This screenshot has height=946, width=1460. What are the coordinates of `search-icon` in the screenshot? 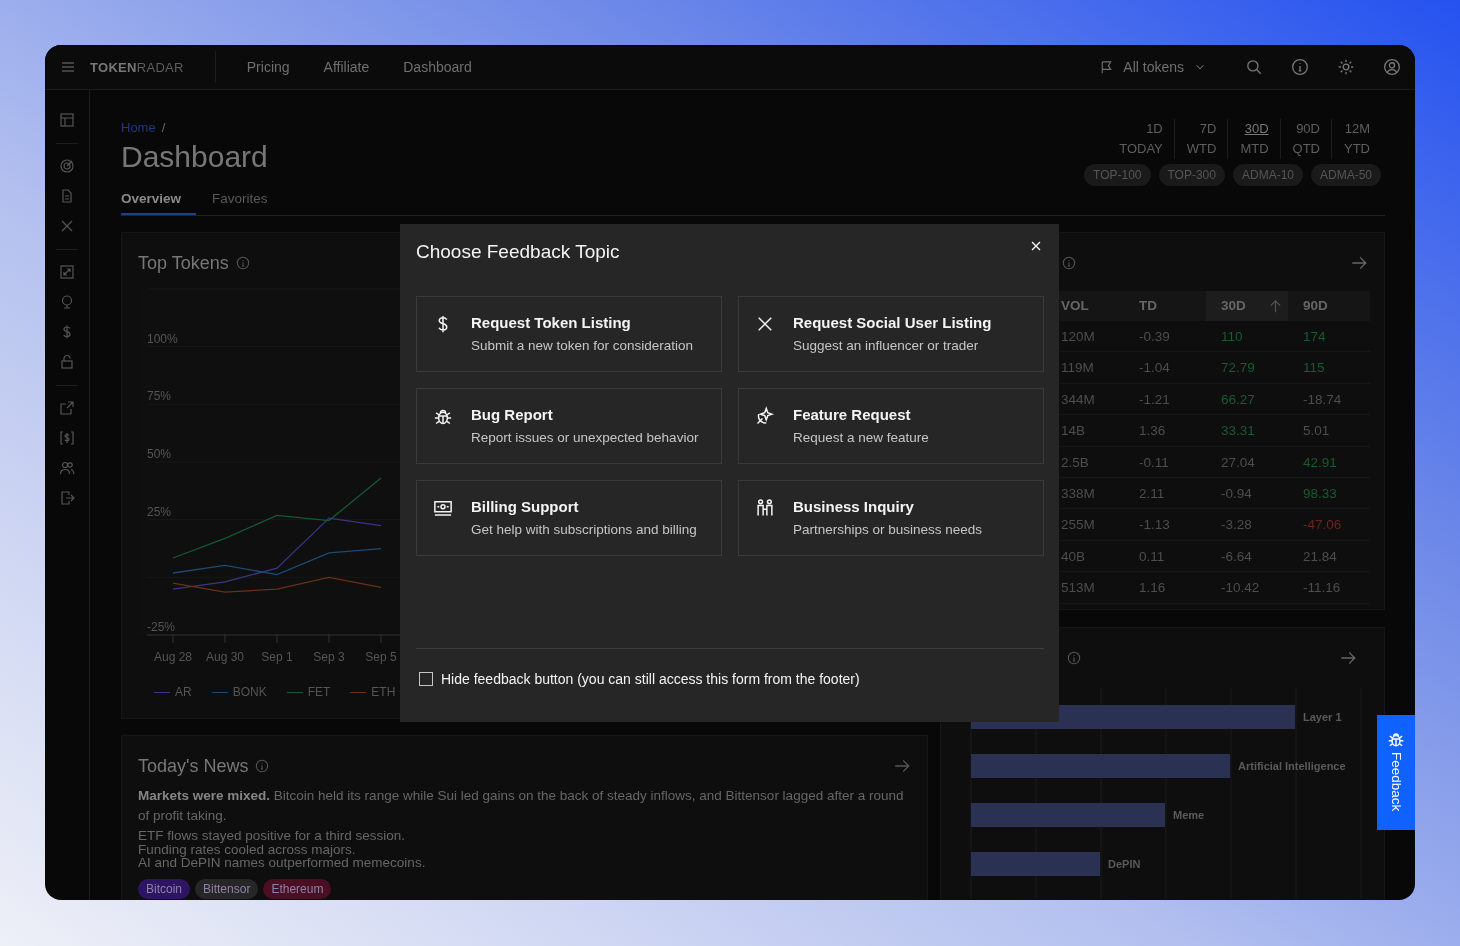 It's located at (1254, 67).